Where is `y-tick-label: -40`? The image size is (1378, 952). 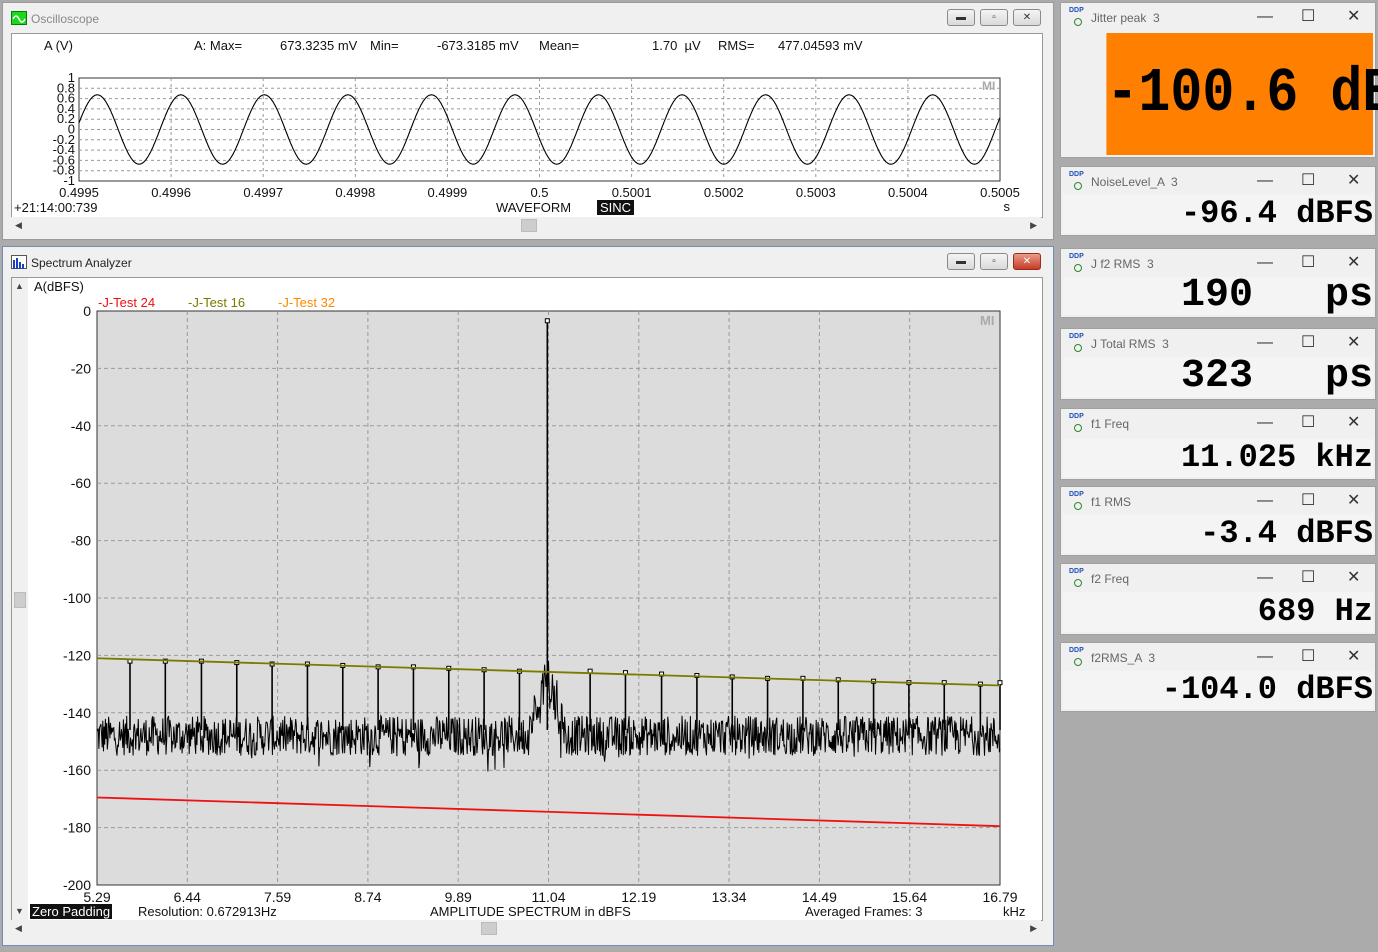 y-tick-label: -40 is located at coordinates (81, 426).